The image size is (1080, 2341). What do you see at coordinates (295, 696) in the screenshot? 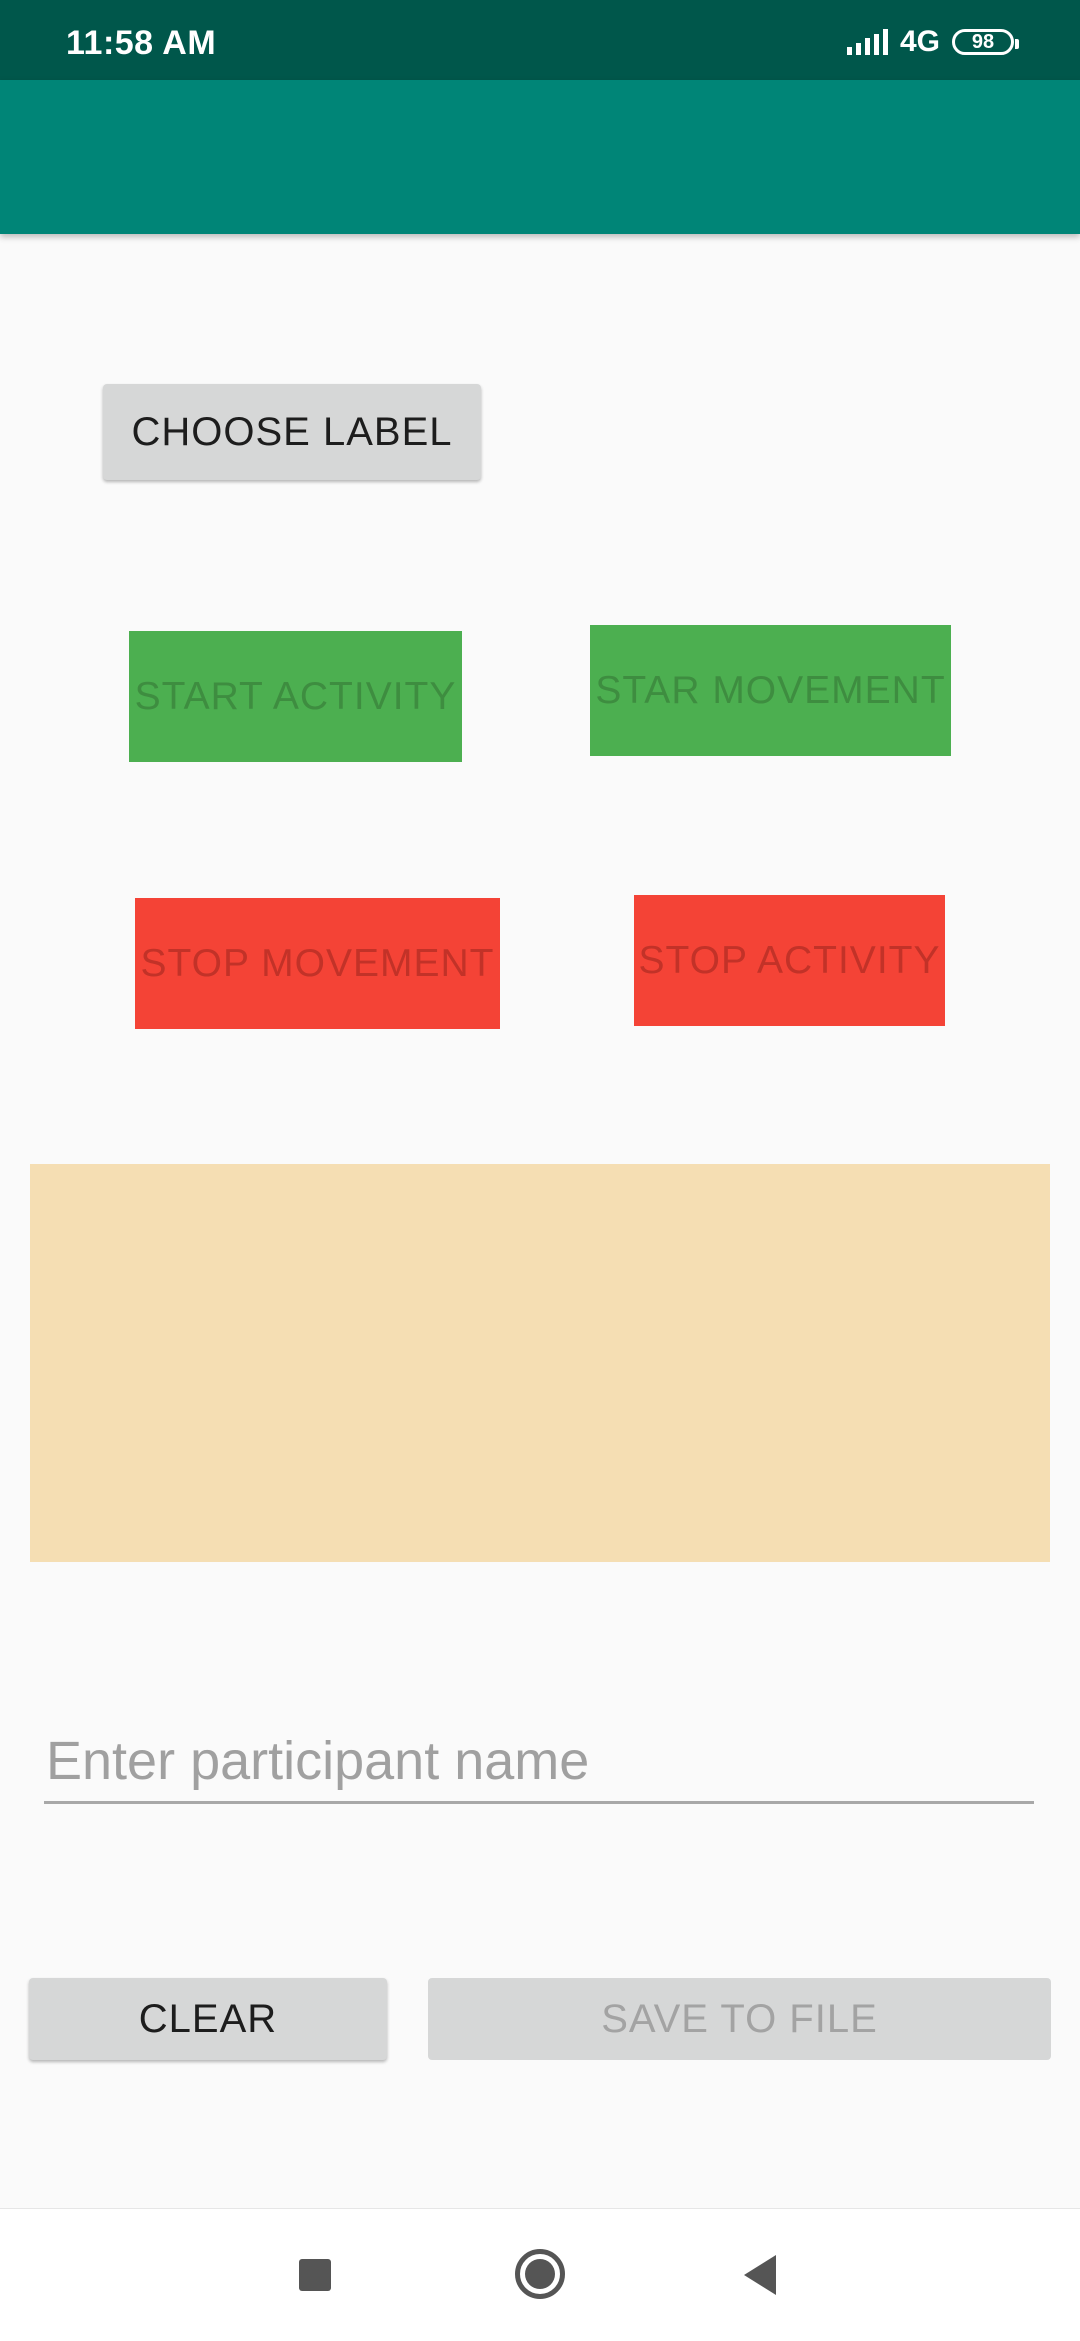
I see `start-activity-button: START ACTIVITY` at bounding box center [295, 696].